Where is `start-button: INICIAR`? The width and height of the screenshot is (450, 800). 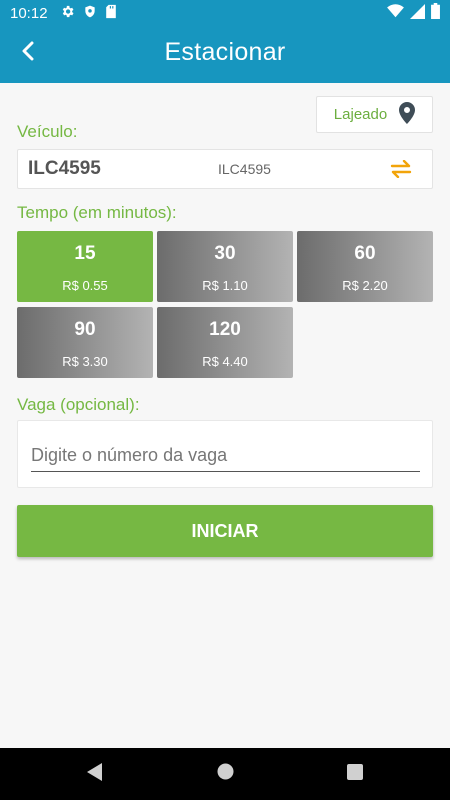
start-button: INICIAR is located at coordinates (225, 531).